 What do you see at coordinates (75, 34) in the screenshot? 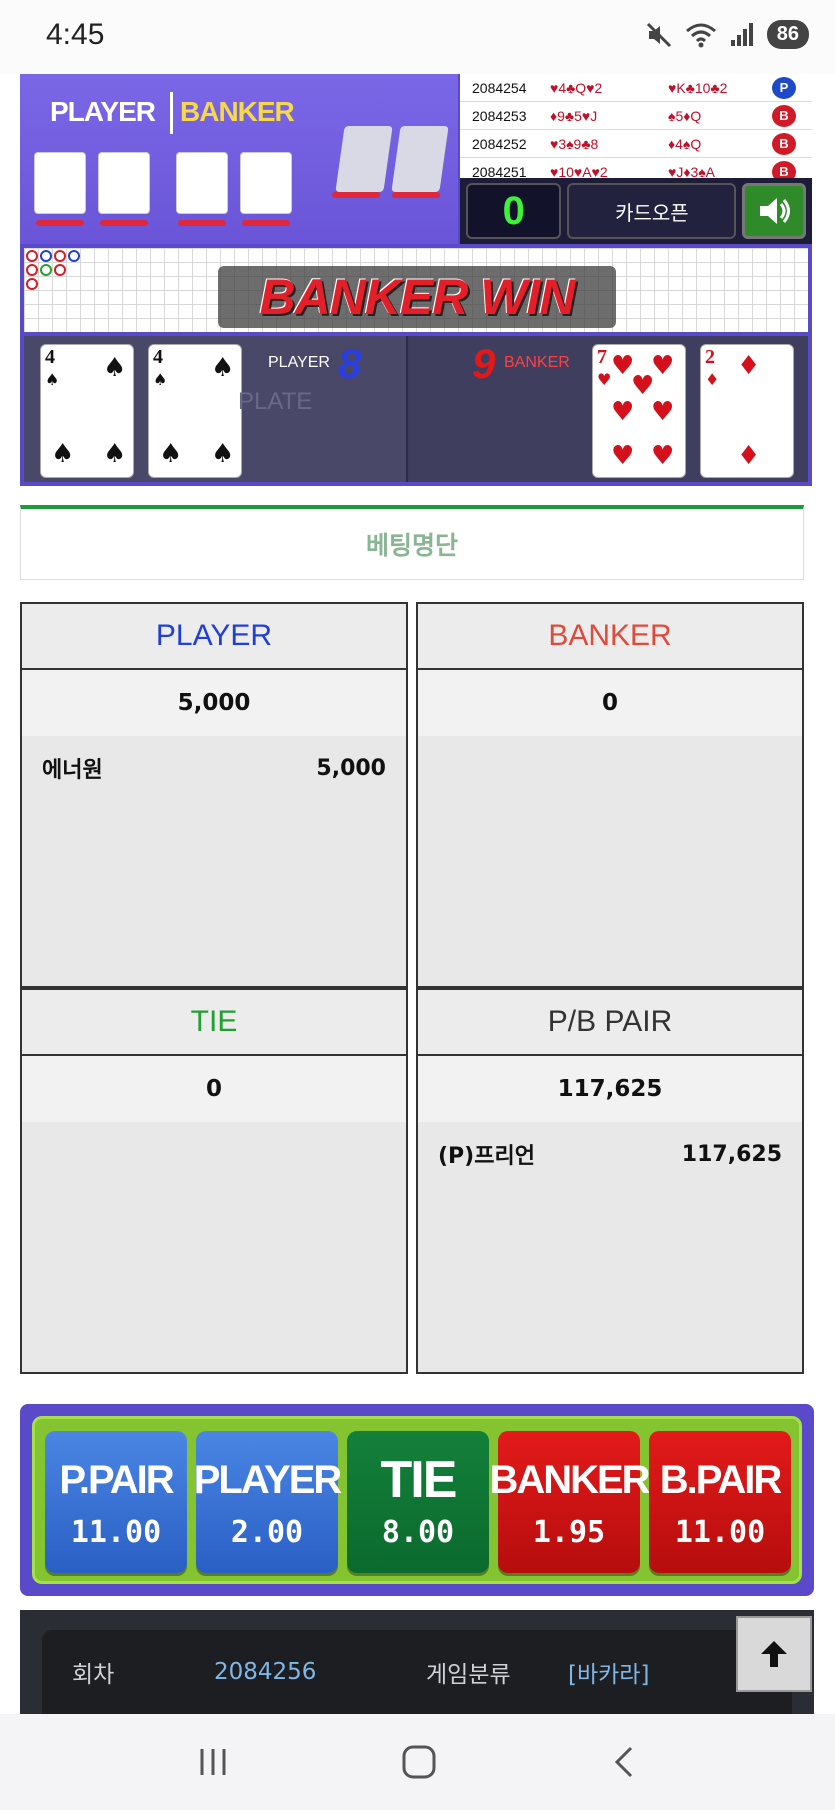
I see `clock: 4:45` at bounding box center [75, 34].